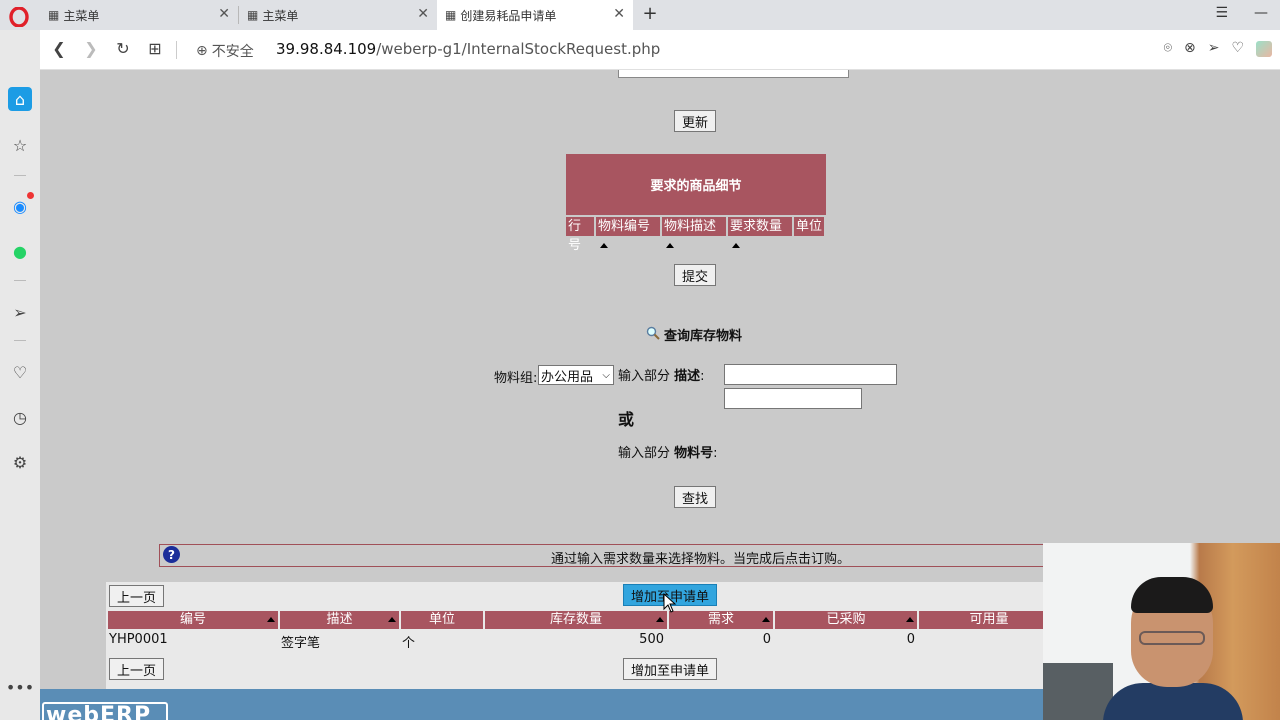  I want to click on tabs-grid-icon: ⊞, so click(155, 48).